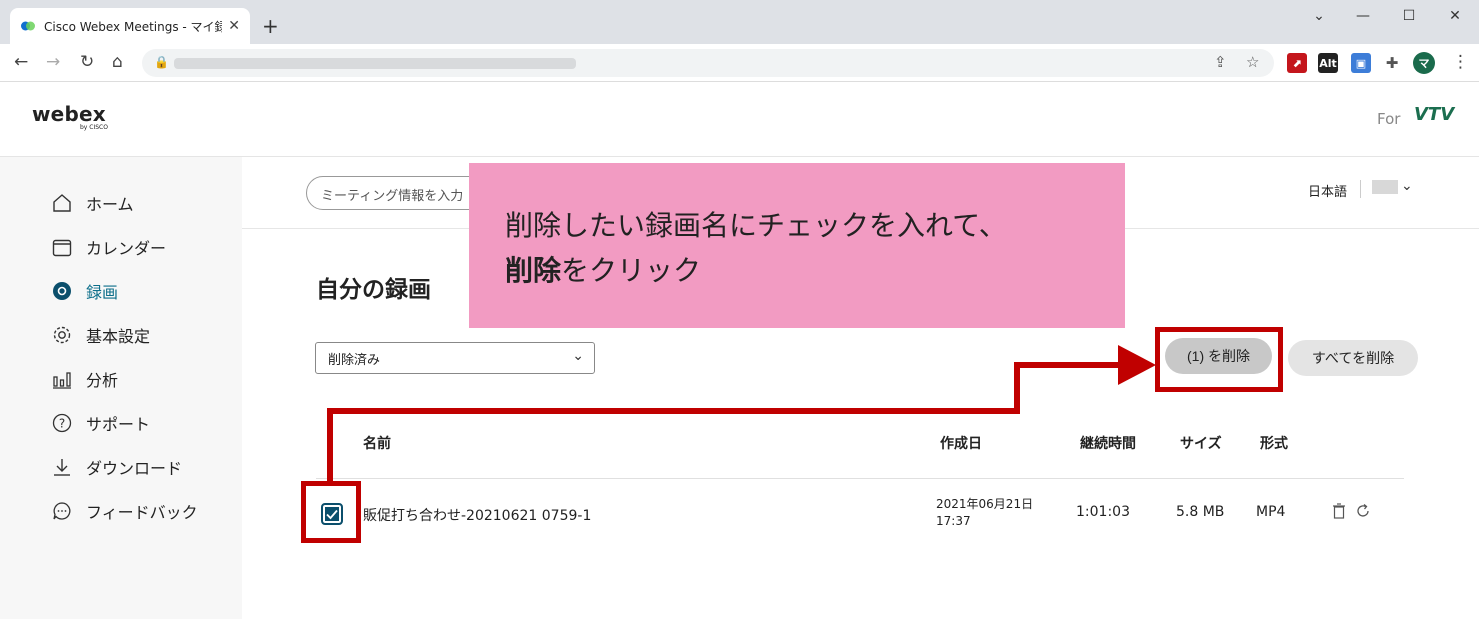 The width and height of the screenshot is (1479, 619). What do you see at coordinates (797, 270) in the screenshot?
I see `callout-line-2: 削除をクリック` at bounding box center [797, 270].